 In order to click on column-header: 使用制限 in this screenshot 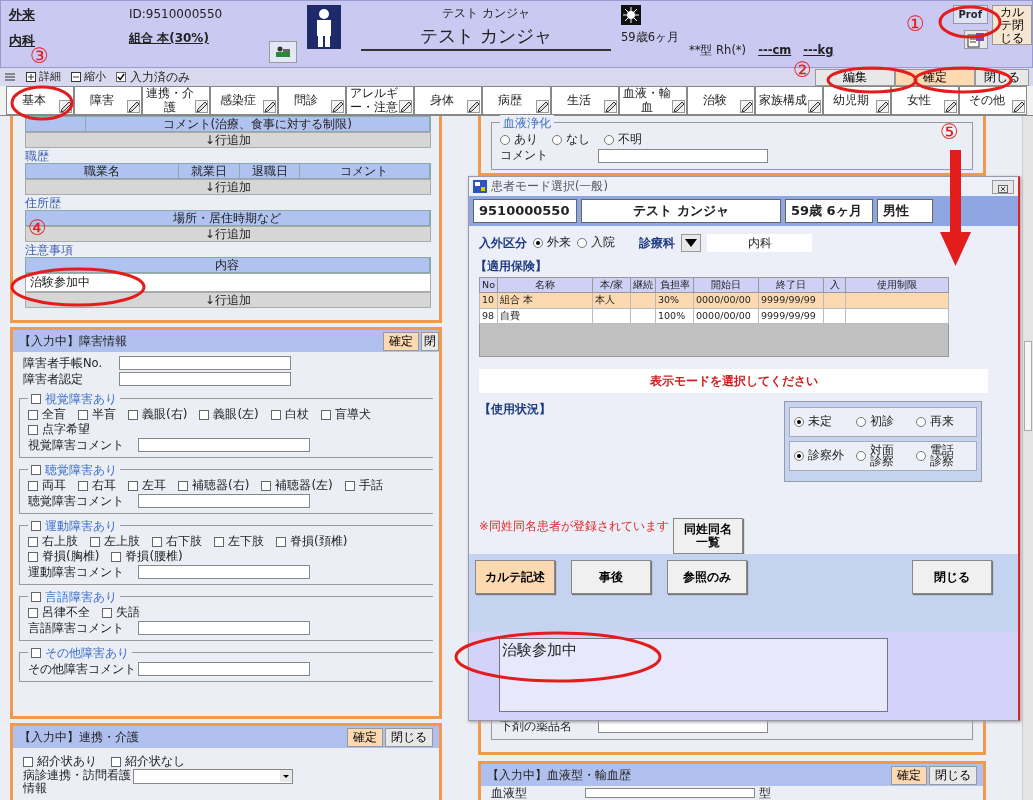, I will do `click(897, 285)`.